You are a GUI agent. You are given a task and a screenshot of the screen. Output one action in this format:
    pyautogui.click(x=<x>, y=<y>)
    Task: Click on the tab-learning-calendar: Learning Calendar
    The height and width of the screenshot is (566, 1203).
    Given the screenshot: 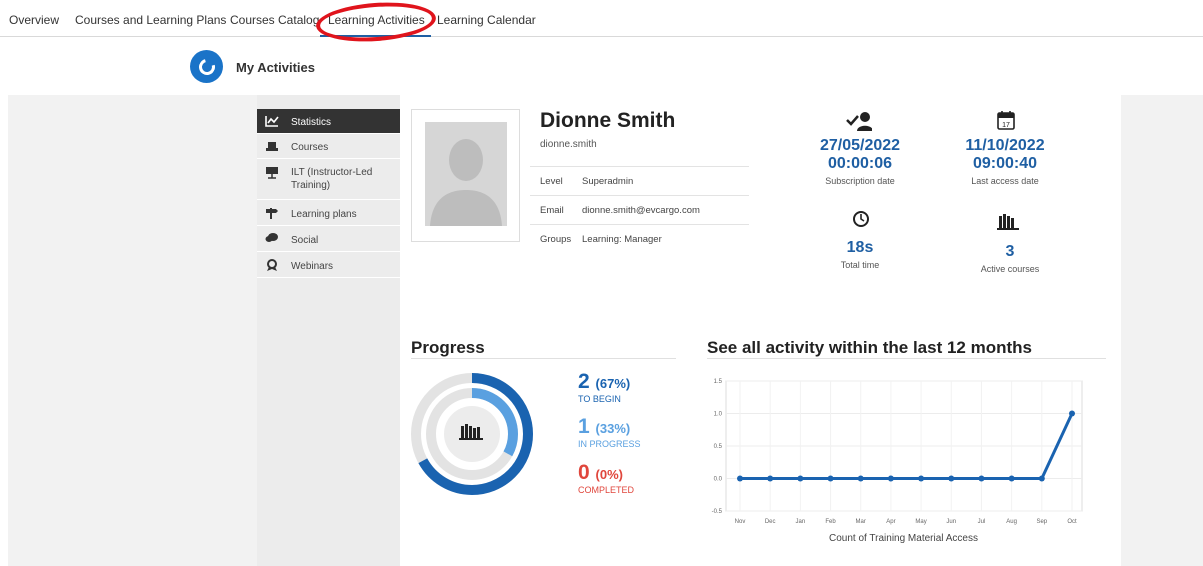 What is the action you would take?
    pyautogui.click(x=486, y=20)
    